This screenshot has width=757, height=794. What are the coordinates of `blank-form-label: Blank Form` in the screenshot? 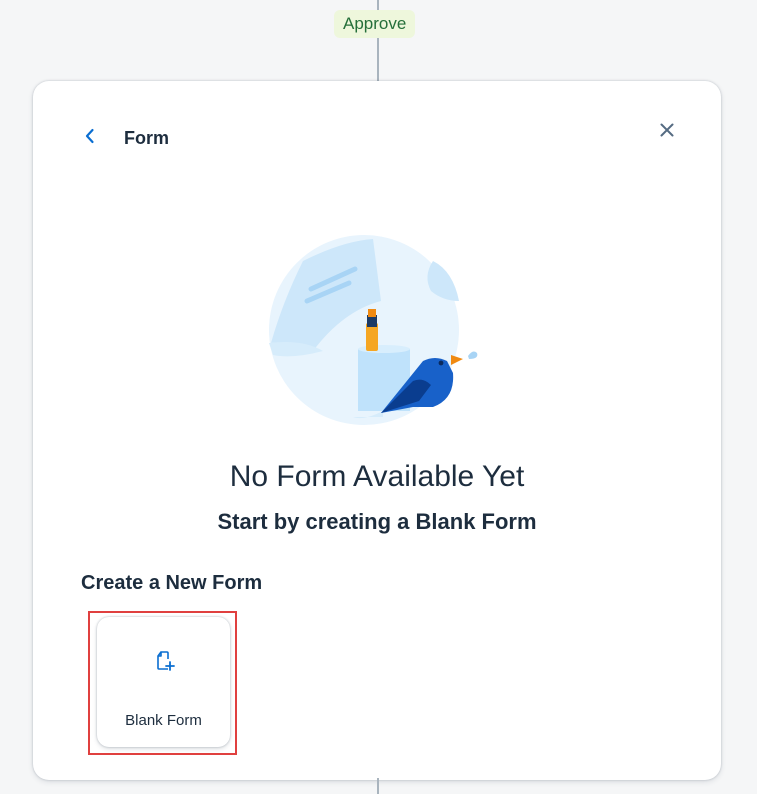 It's located at (163, 720).